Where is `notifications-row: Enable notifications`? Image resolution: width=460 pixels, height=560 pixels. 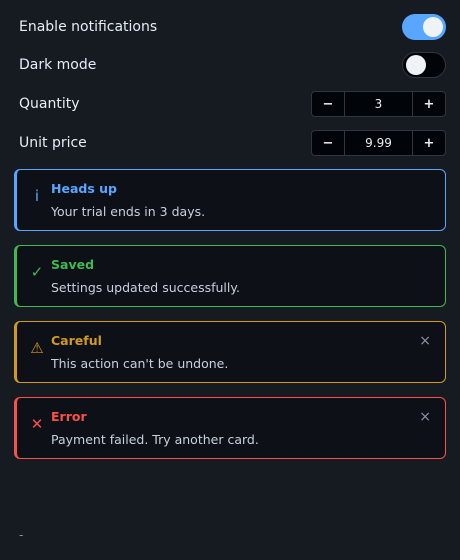 notifications-row: Enable notifications is located at coordinates (232, 27).